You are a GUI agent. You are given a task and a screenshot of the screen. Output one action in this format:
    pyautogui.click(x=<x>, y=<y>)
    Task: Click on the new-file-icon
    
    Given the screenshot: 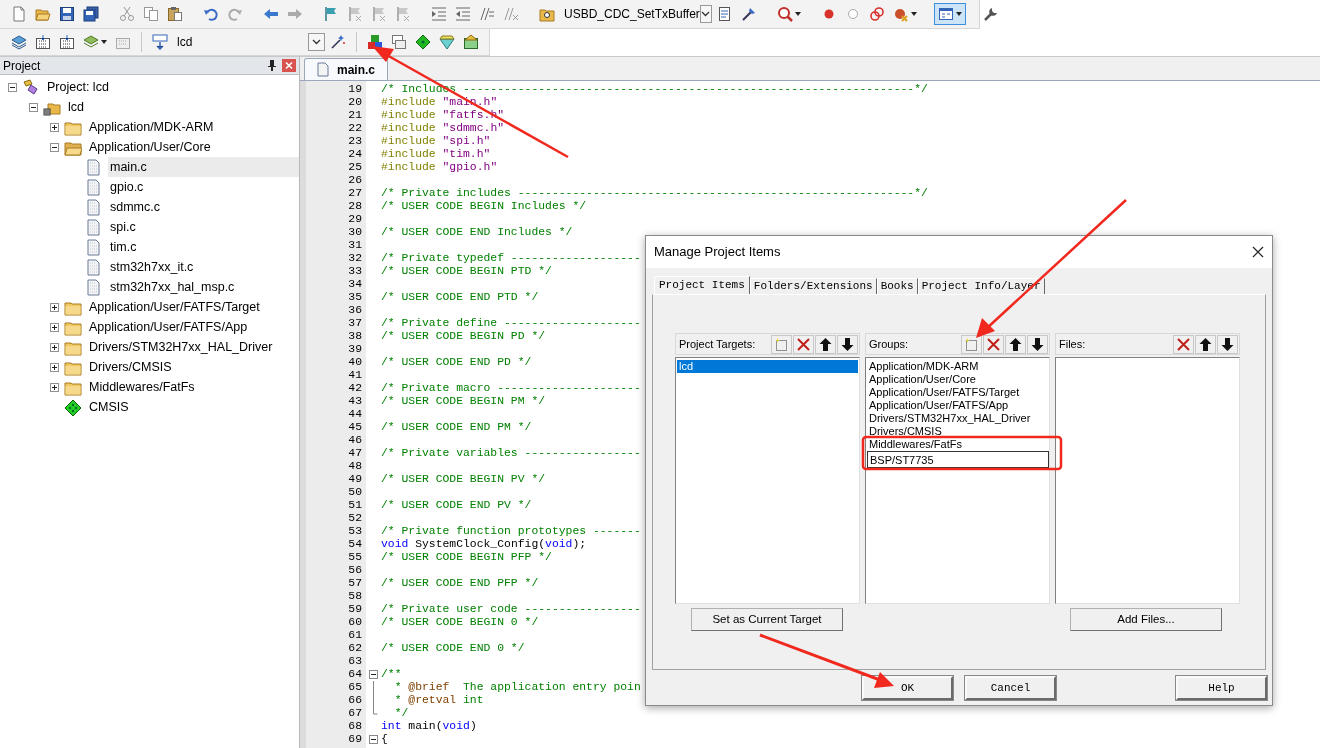 What is the action you would take?
    pyautogui.click(x=19, y=14)
    